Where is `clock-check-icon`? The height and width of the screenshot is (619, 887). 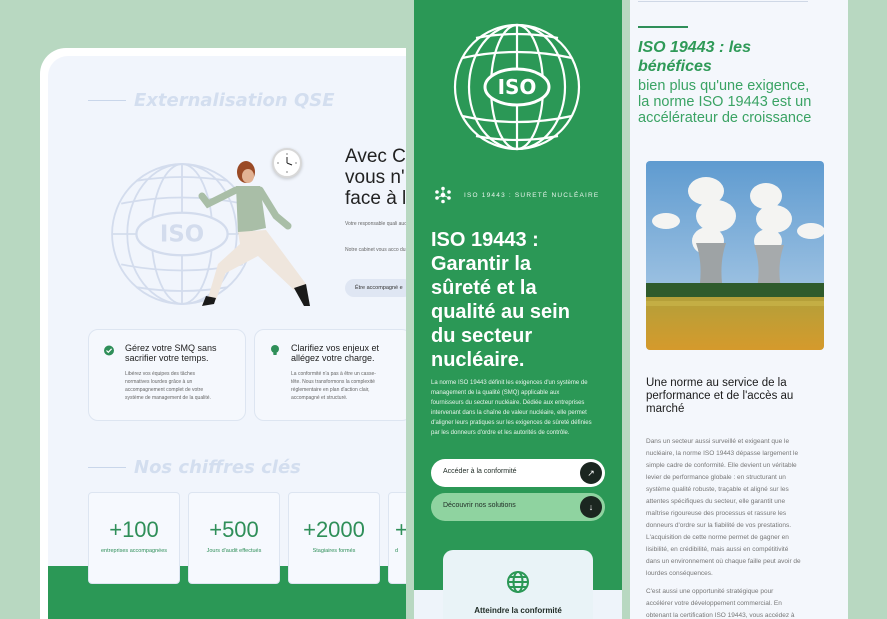 clock-check-icon is located at coordinates (109, 350).